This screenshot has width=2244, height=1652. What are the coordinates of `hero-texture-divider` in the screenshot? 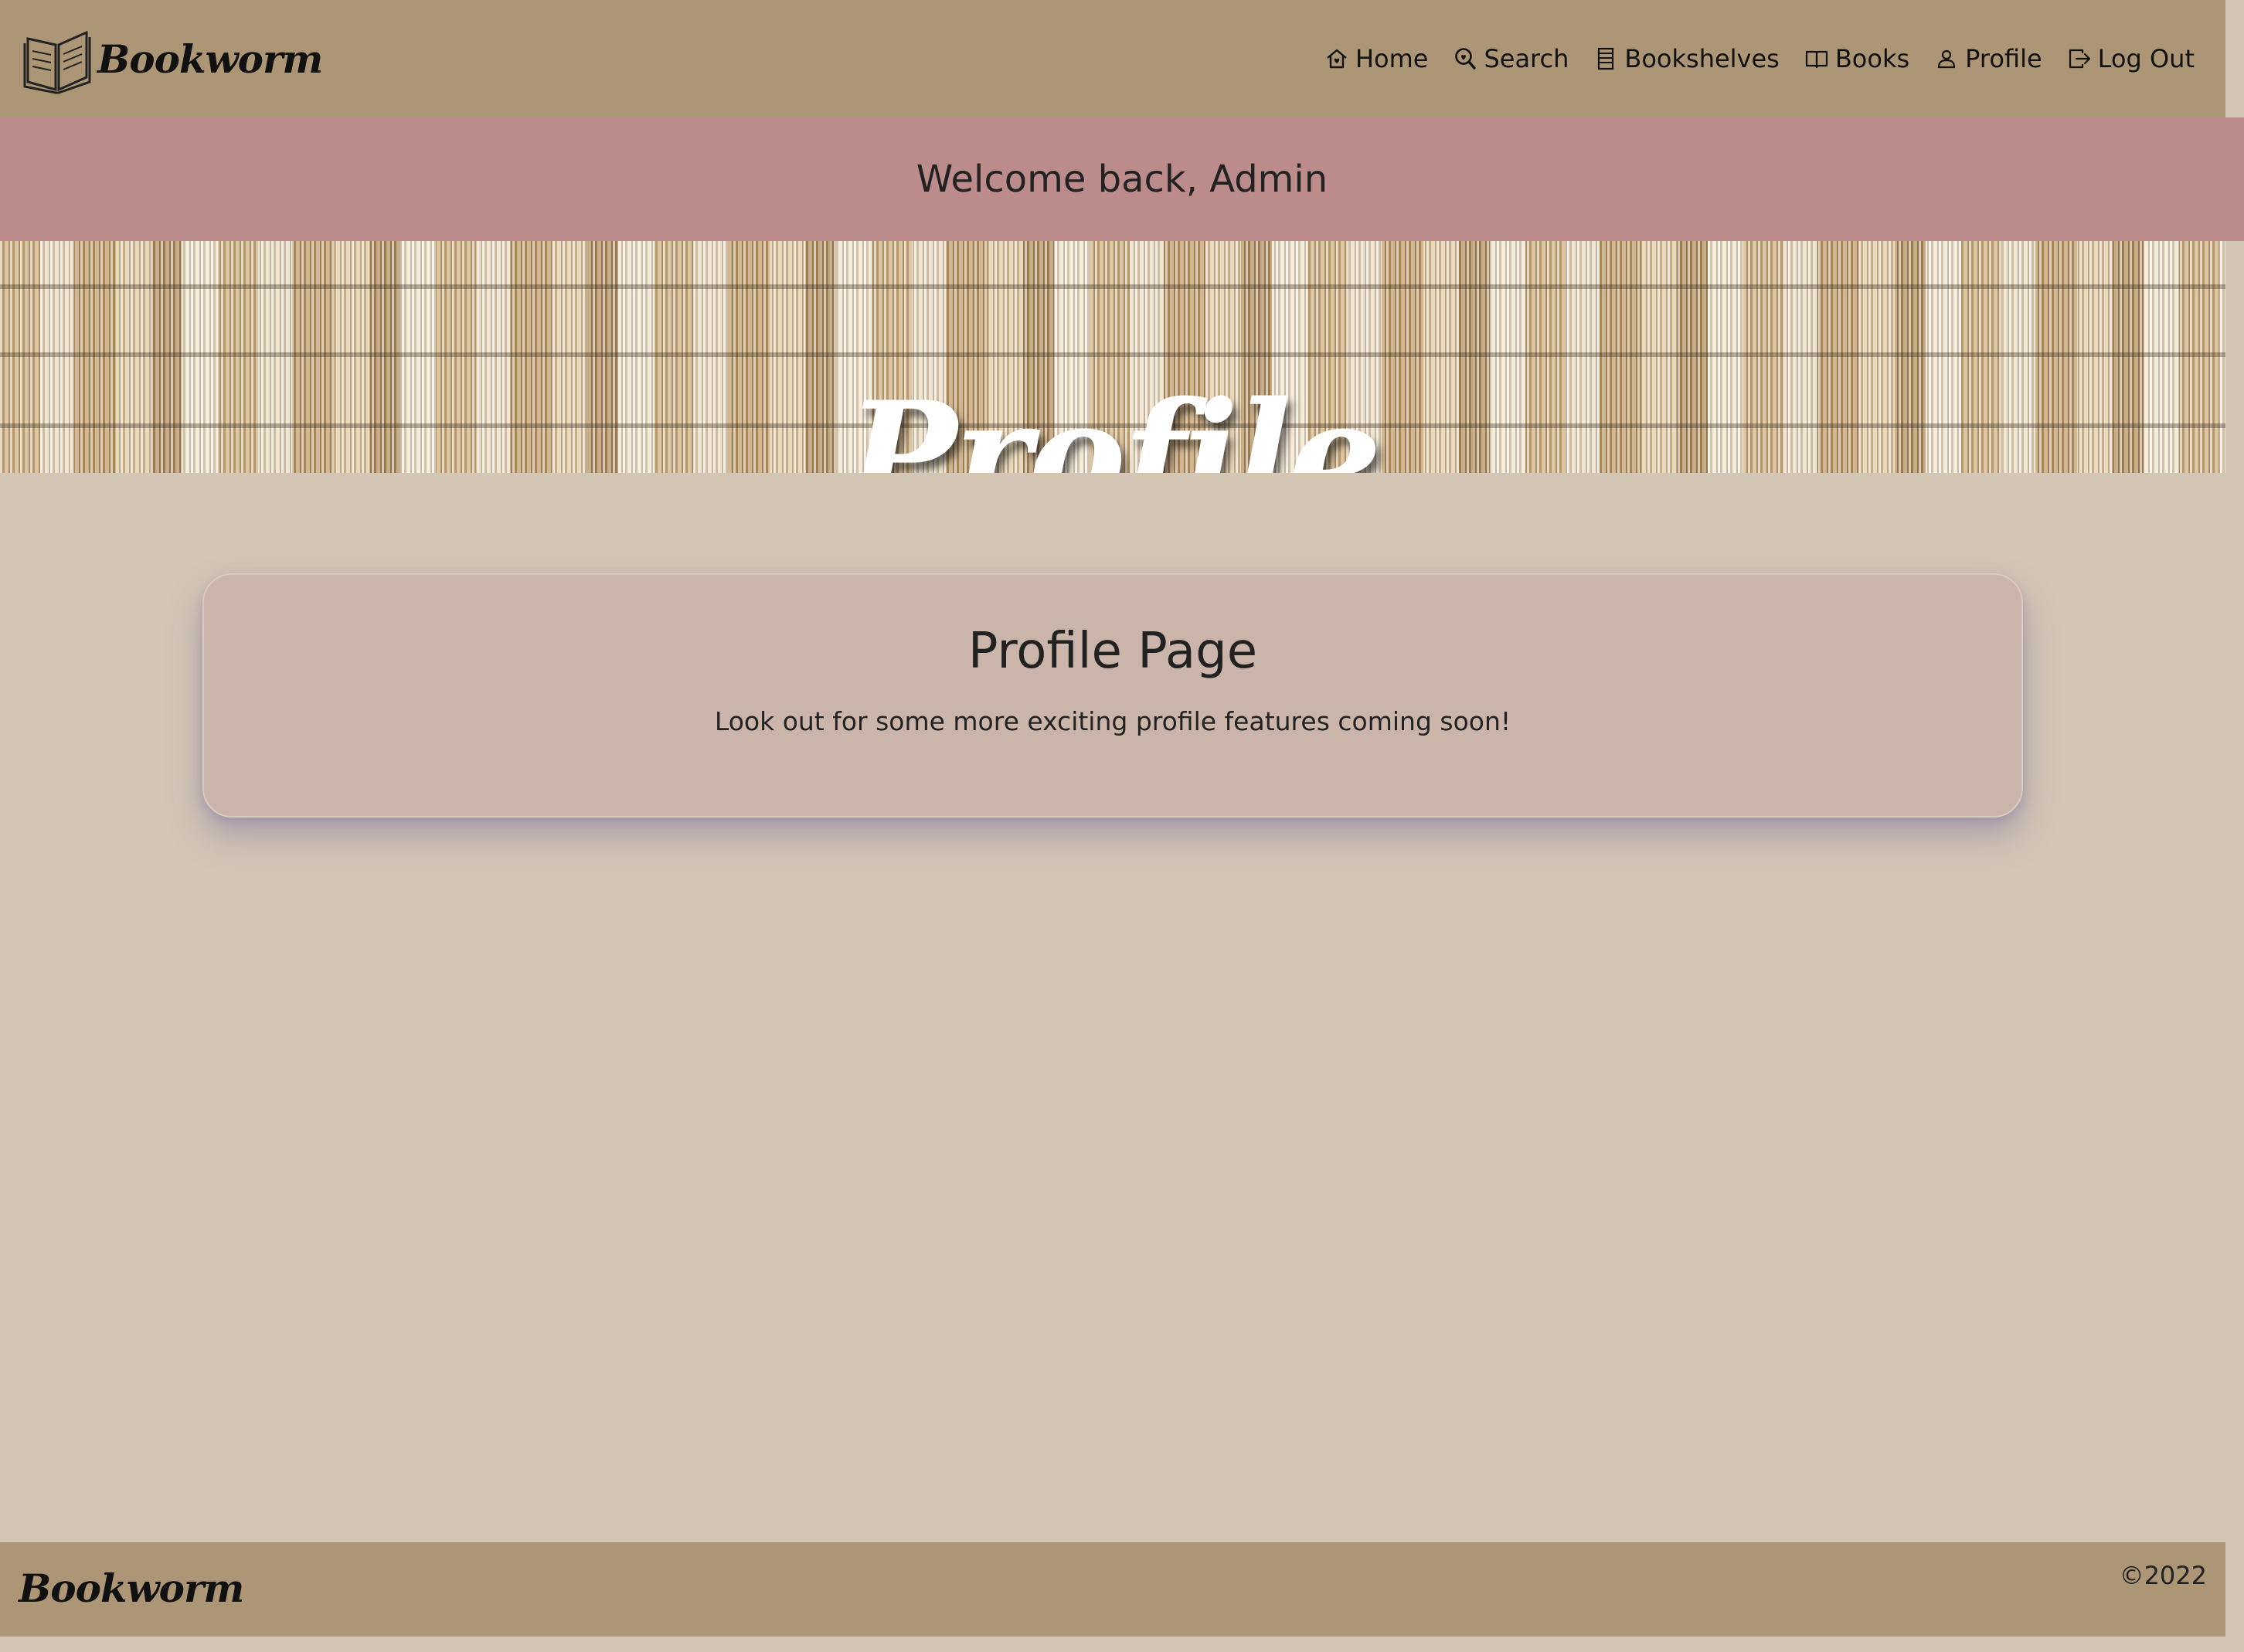 It's located at (1112, 286).